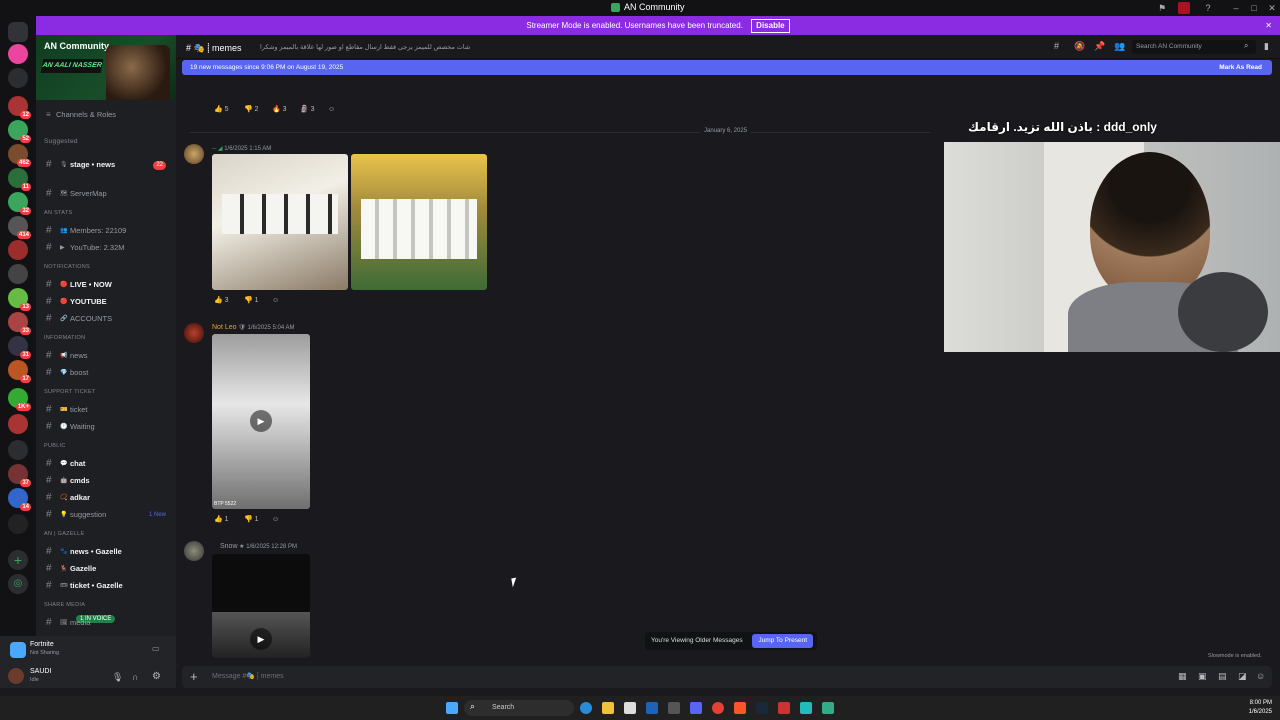 The width and height of the screenshot is (1280, 720). What do you see at coordinates (248, 676) in the screenshot?
I see `message-input: Message #🎭 ⸽ memes` at bounding box center [248, 676].